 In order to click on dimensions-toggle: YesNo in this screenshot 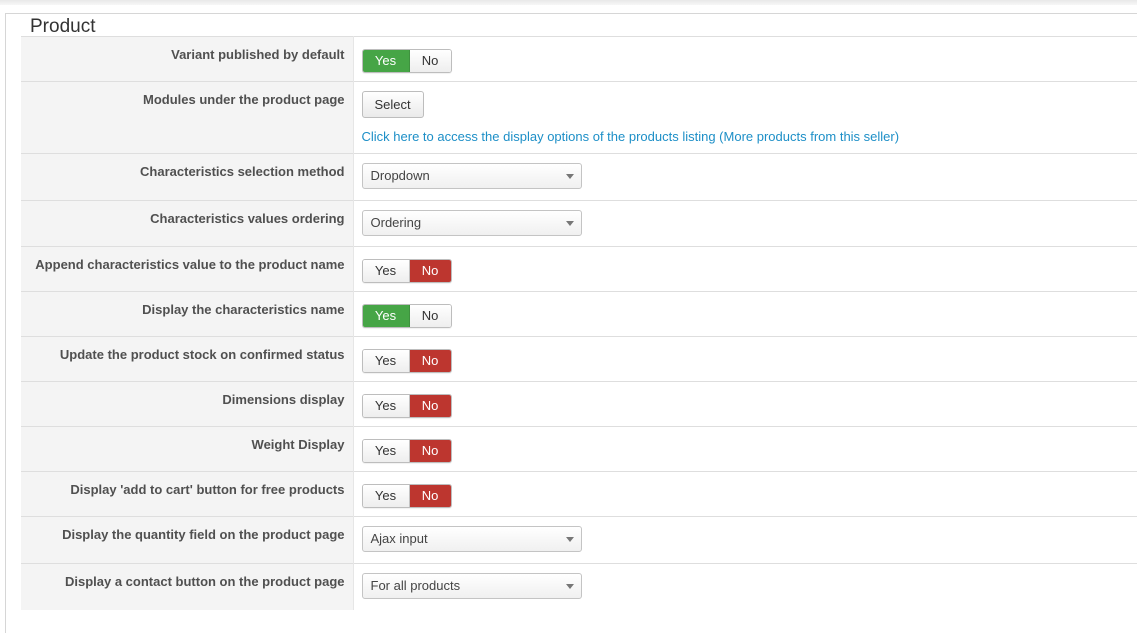, I will do `click(407, 406)`.